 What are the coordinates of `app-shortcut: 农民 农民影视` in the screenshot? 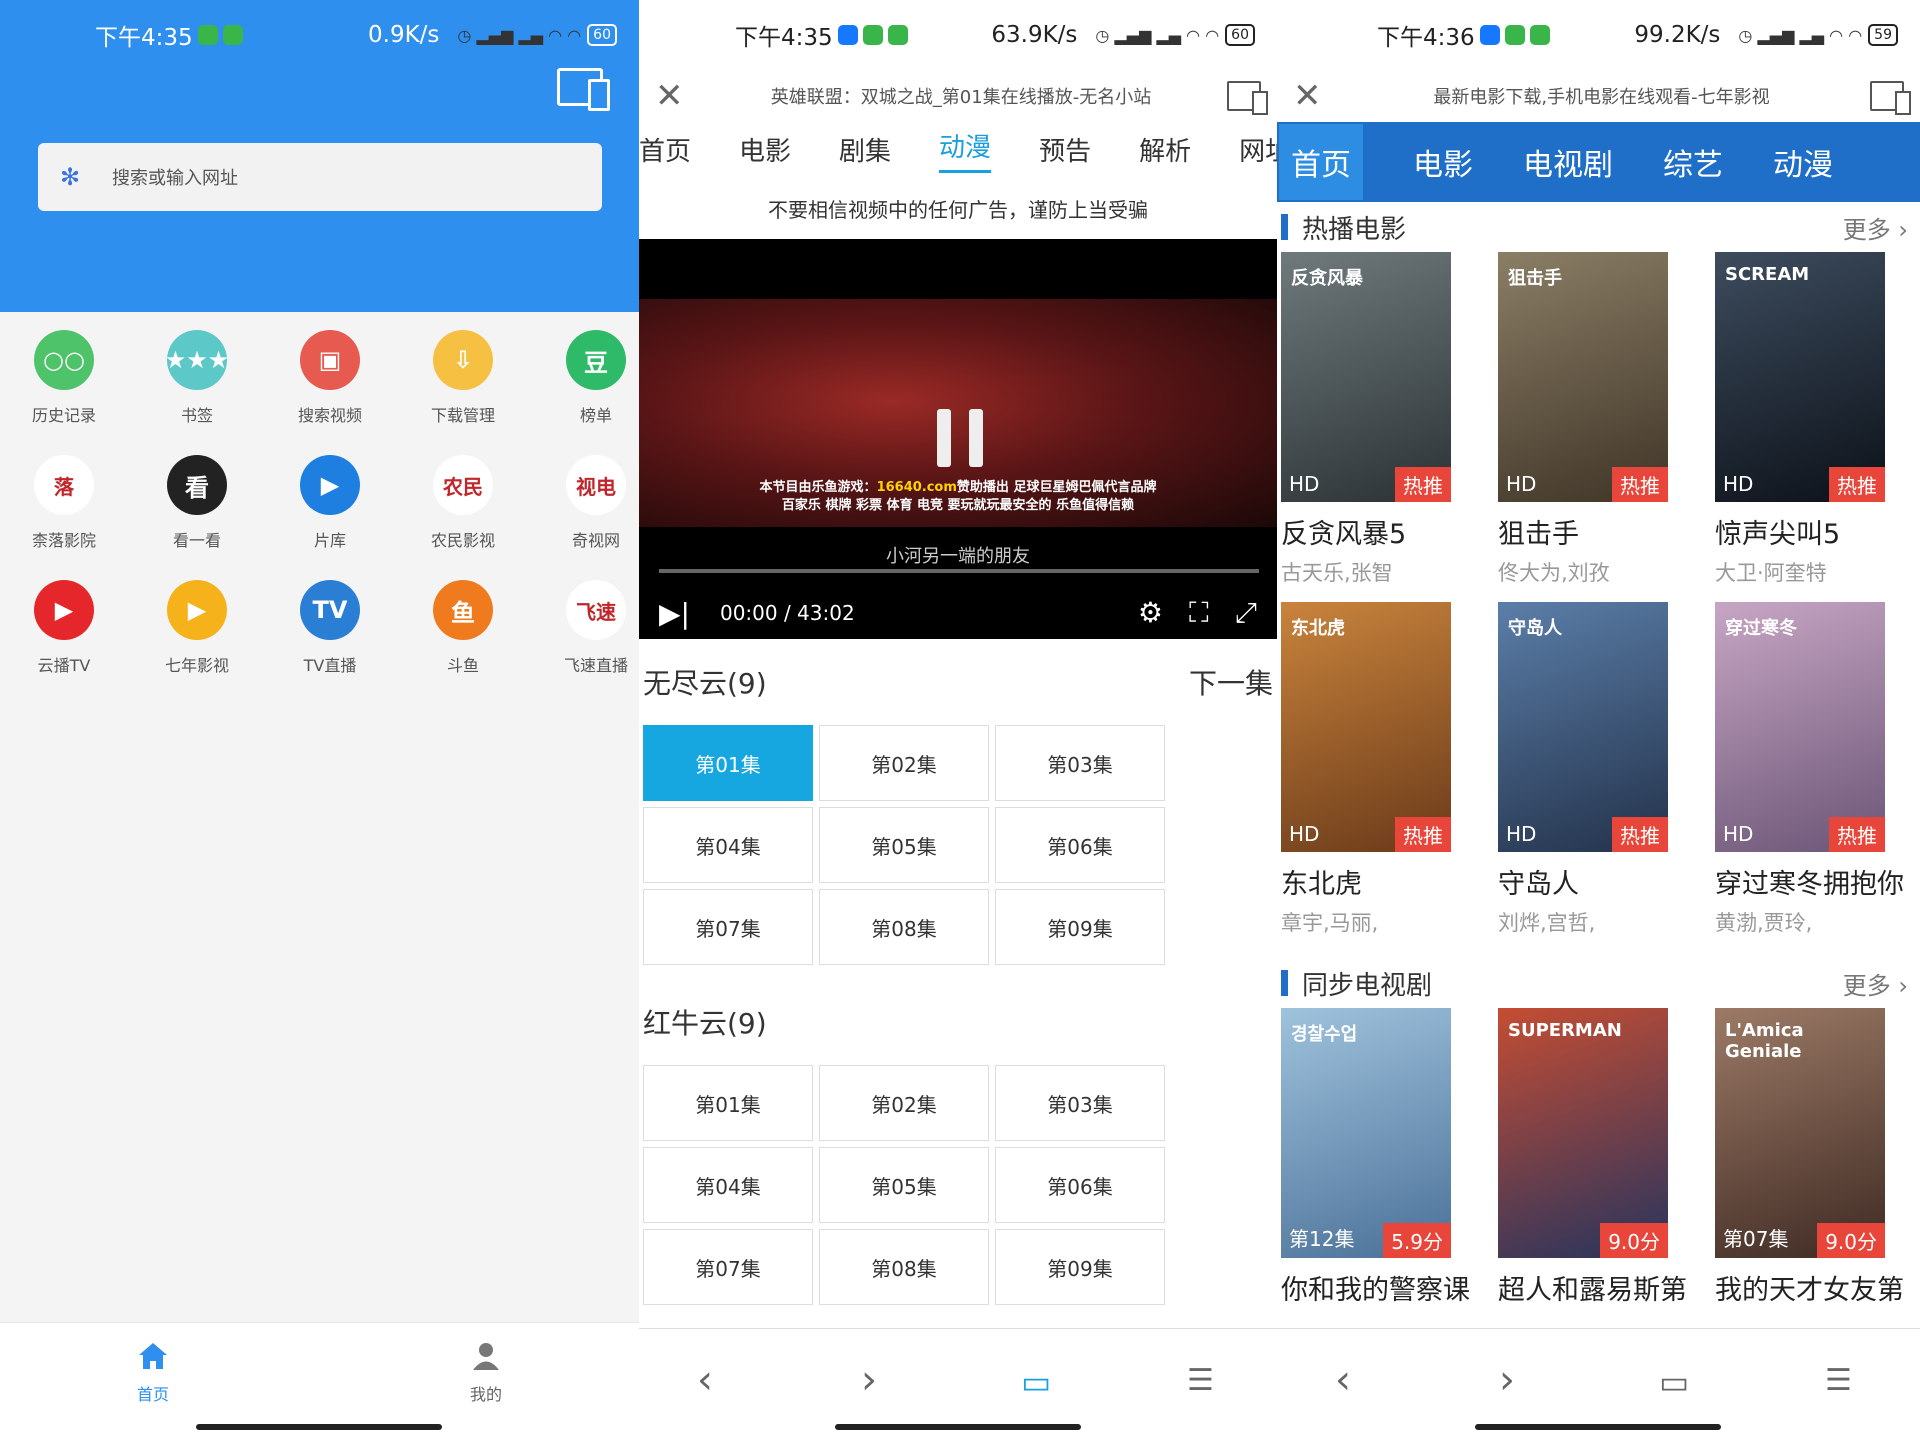 It's located at (463, 503).